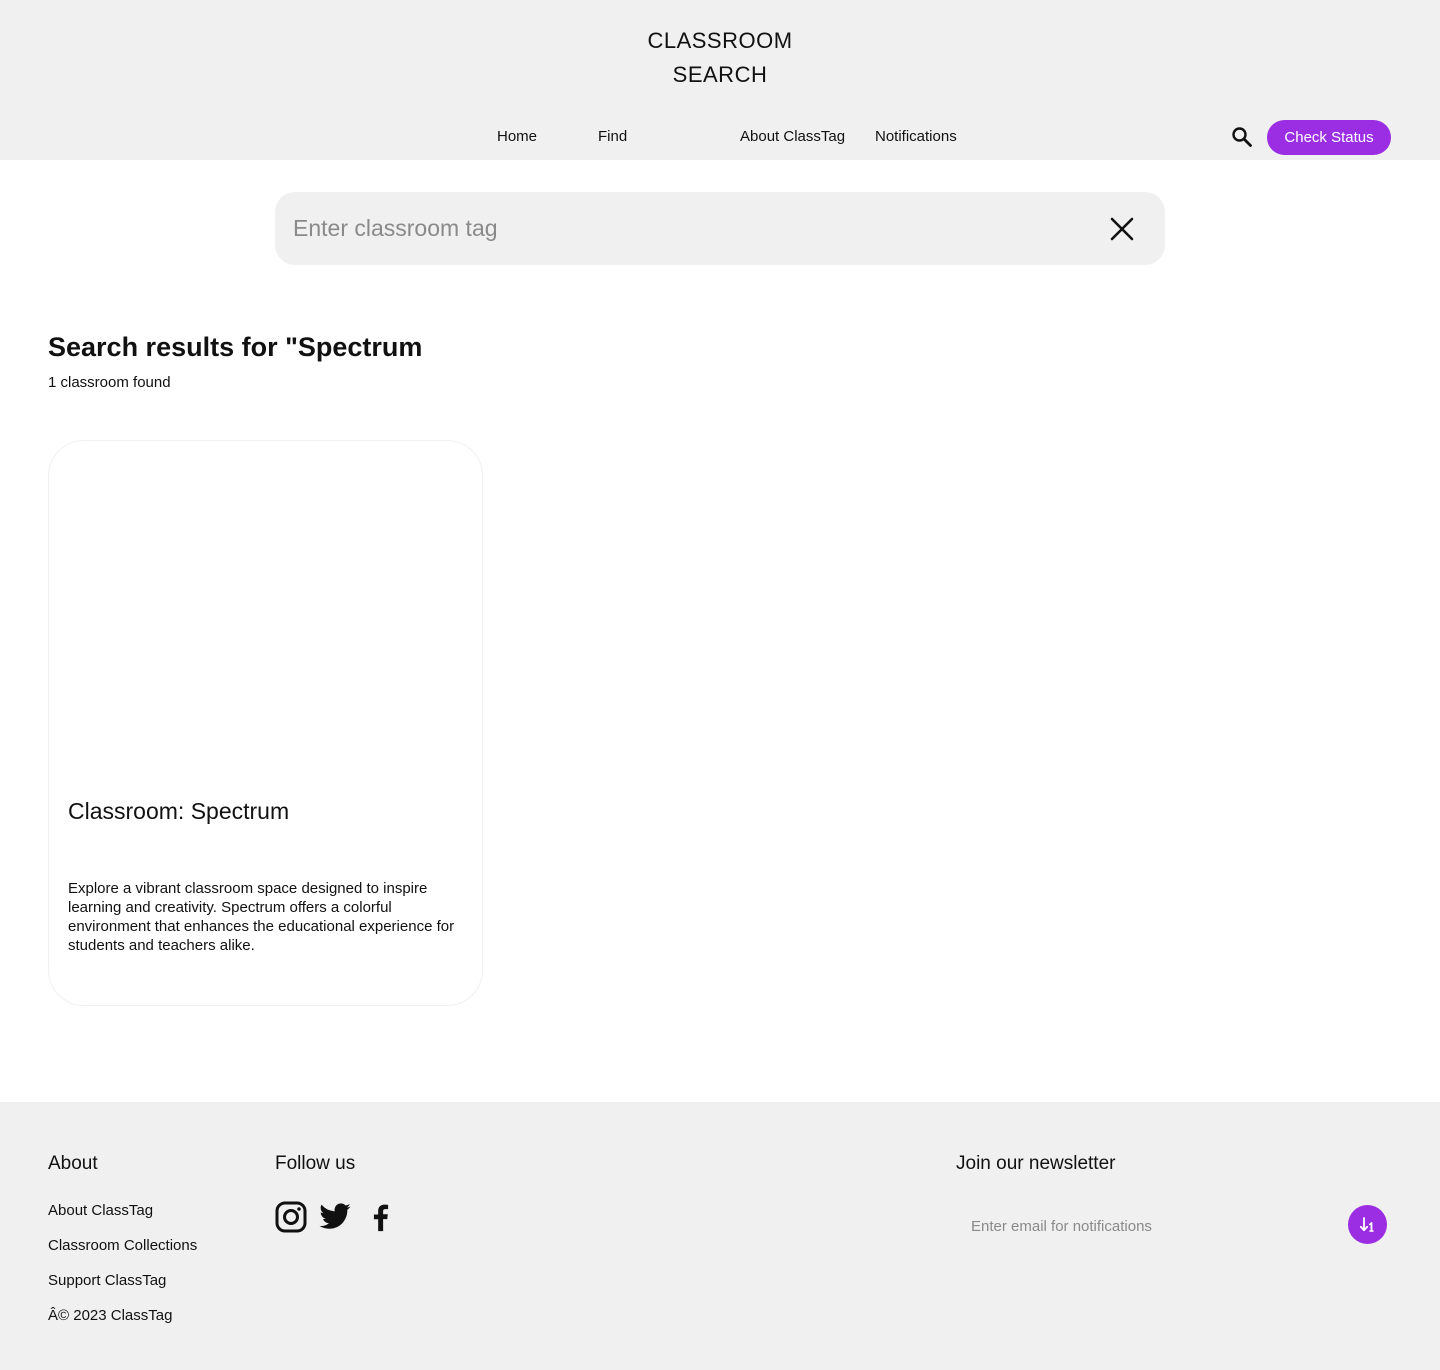  Describe the element at coordinates (688, 228) in the screenshot. I see `classroom-tag-input` at that location.